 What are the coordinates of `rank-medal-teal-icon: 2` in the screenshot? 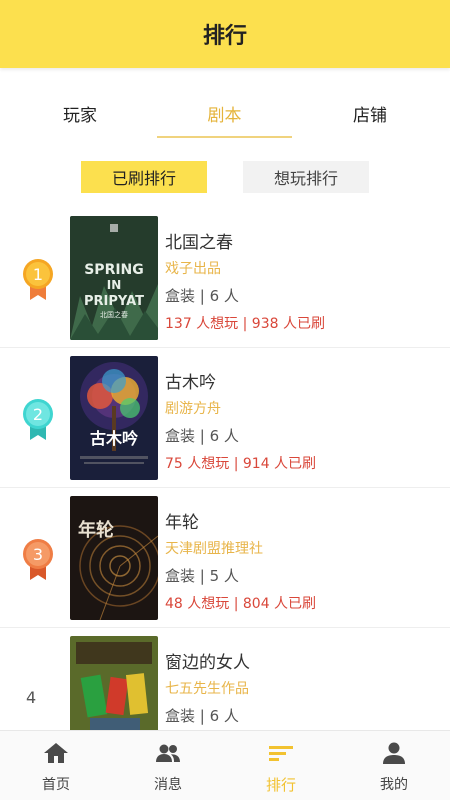 It's located at (38, 419).